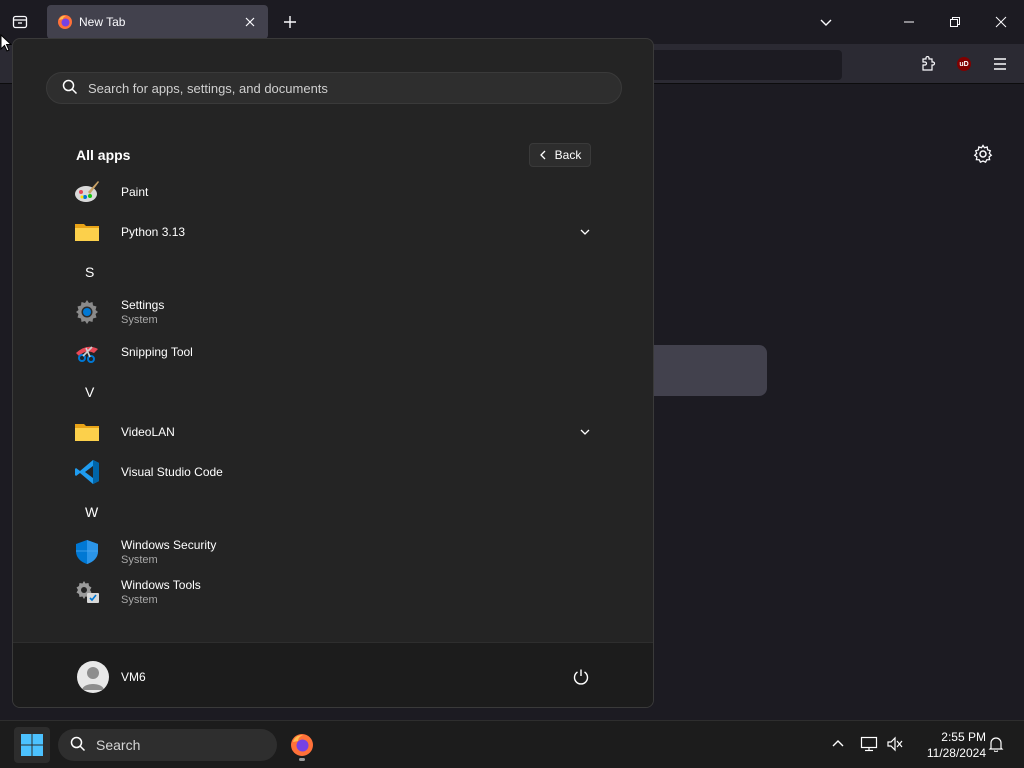  I want to click on chevron-up-icon, so click(838, 744).